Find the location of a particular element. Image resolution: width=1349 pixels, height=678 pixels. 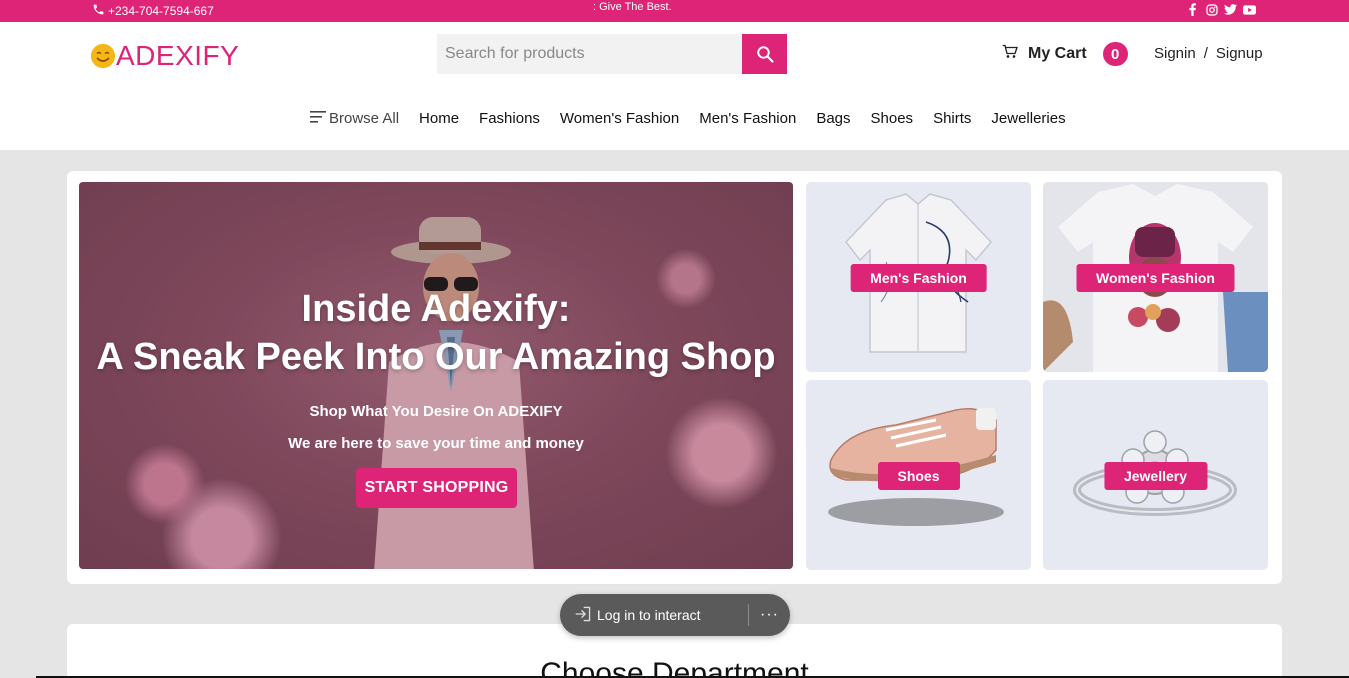

start-shopping-button: START SHOPPING is located at coordinates (436, 488).